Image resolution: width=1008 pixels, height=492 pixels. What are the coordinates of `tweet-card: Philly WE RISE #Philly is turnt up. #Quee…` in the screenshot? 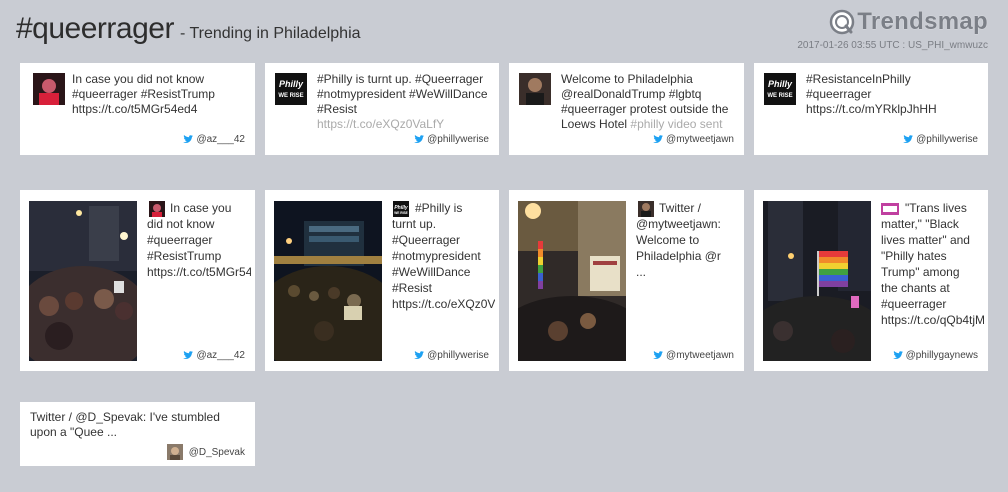 It's located at (382, 109).